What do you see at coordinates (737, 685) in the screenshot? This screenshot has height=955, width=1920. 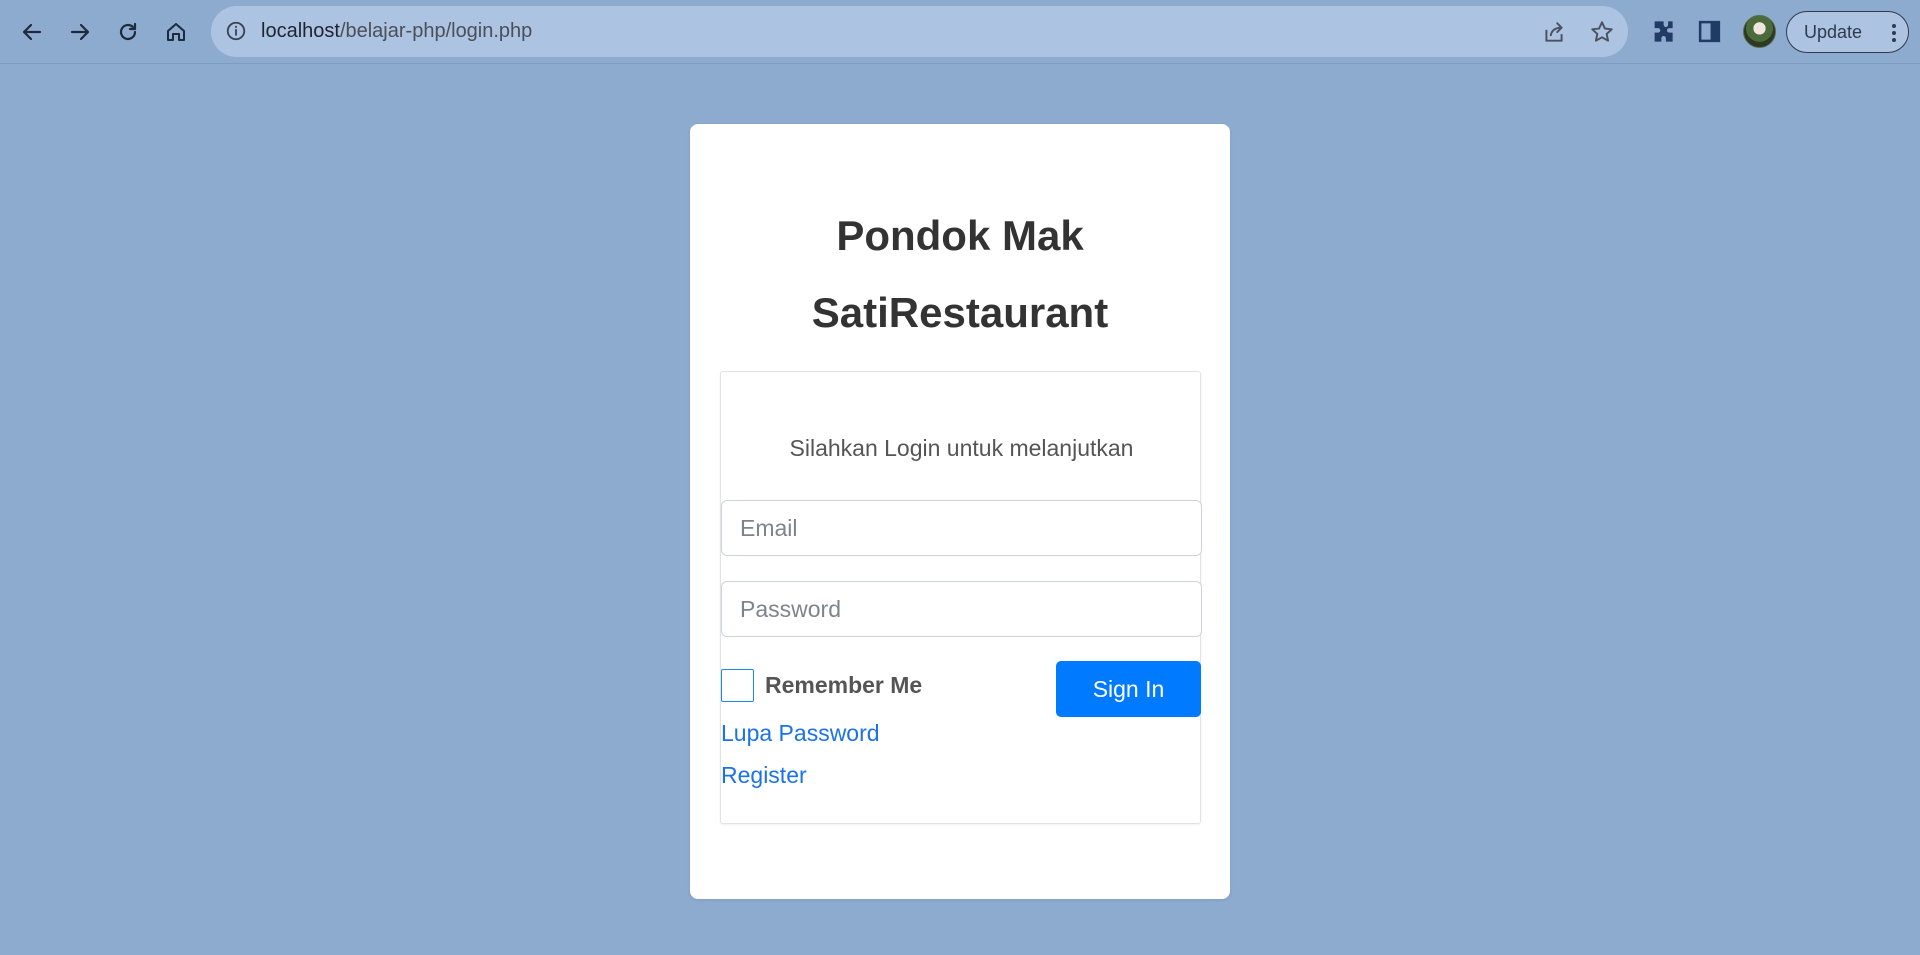 I see `remember-checkbox` at bounding box center [737, 685].